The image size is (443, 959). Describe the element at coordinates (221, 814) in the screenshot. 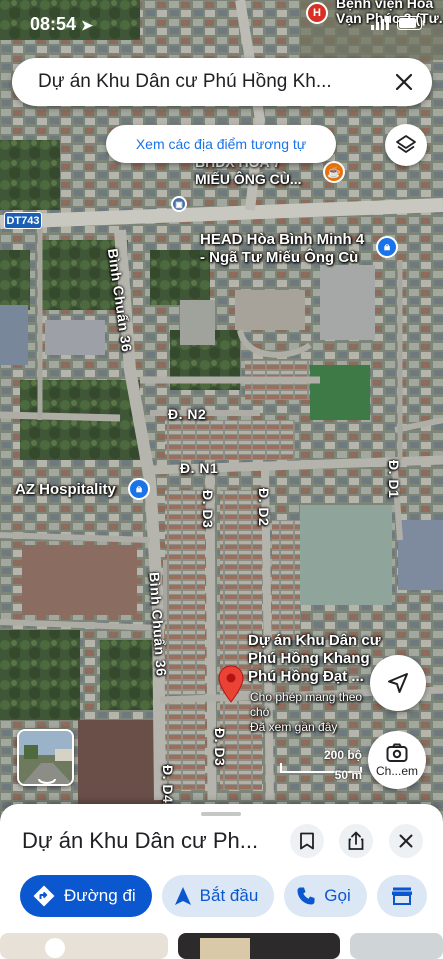

I see `drag-handle` at that location.